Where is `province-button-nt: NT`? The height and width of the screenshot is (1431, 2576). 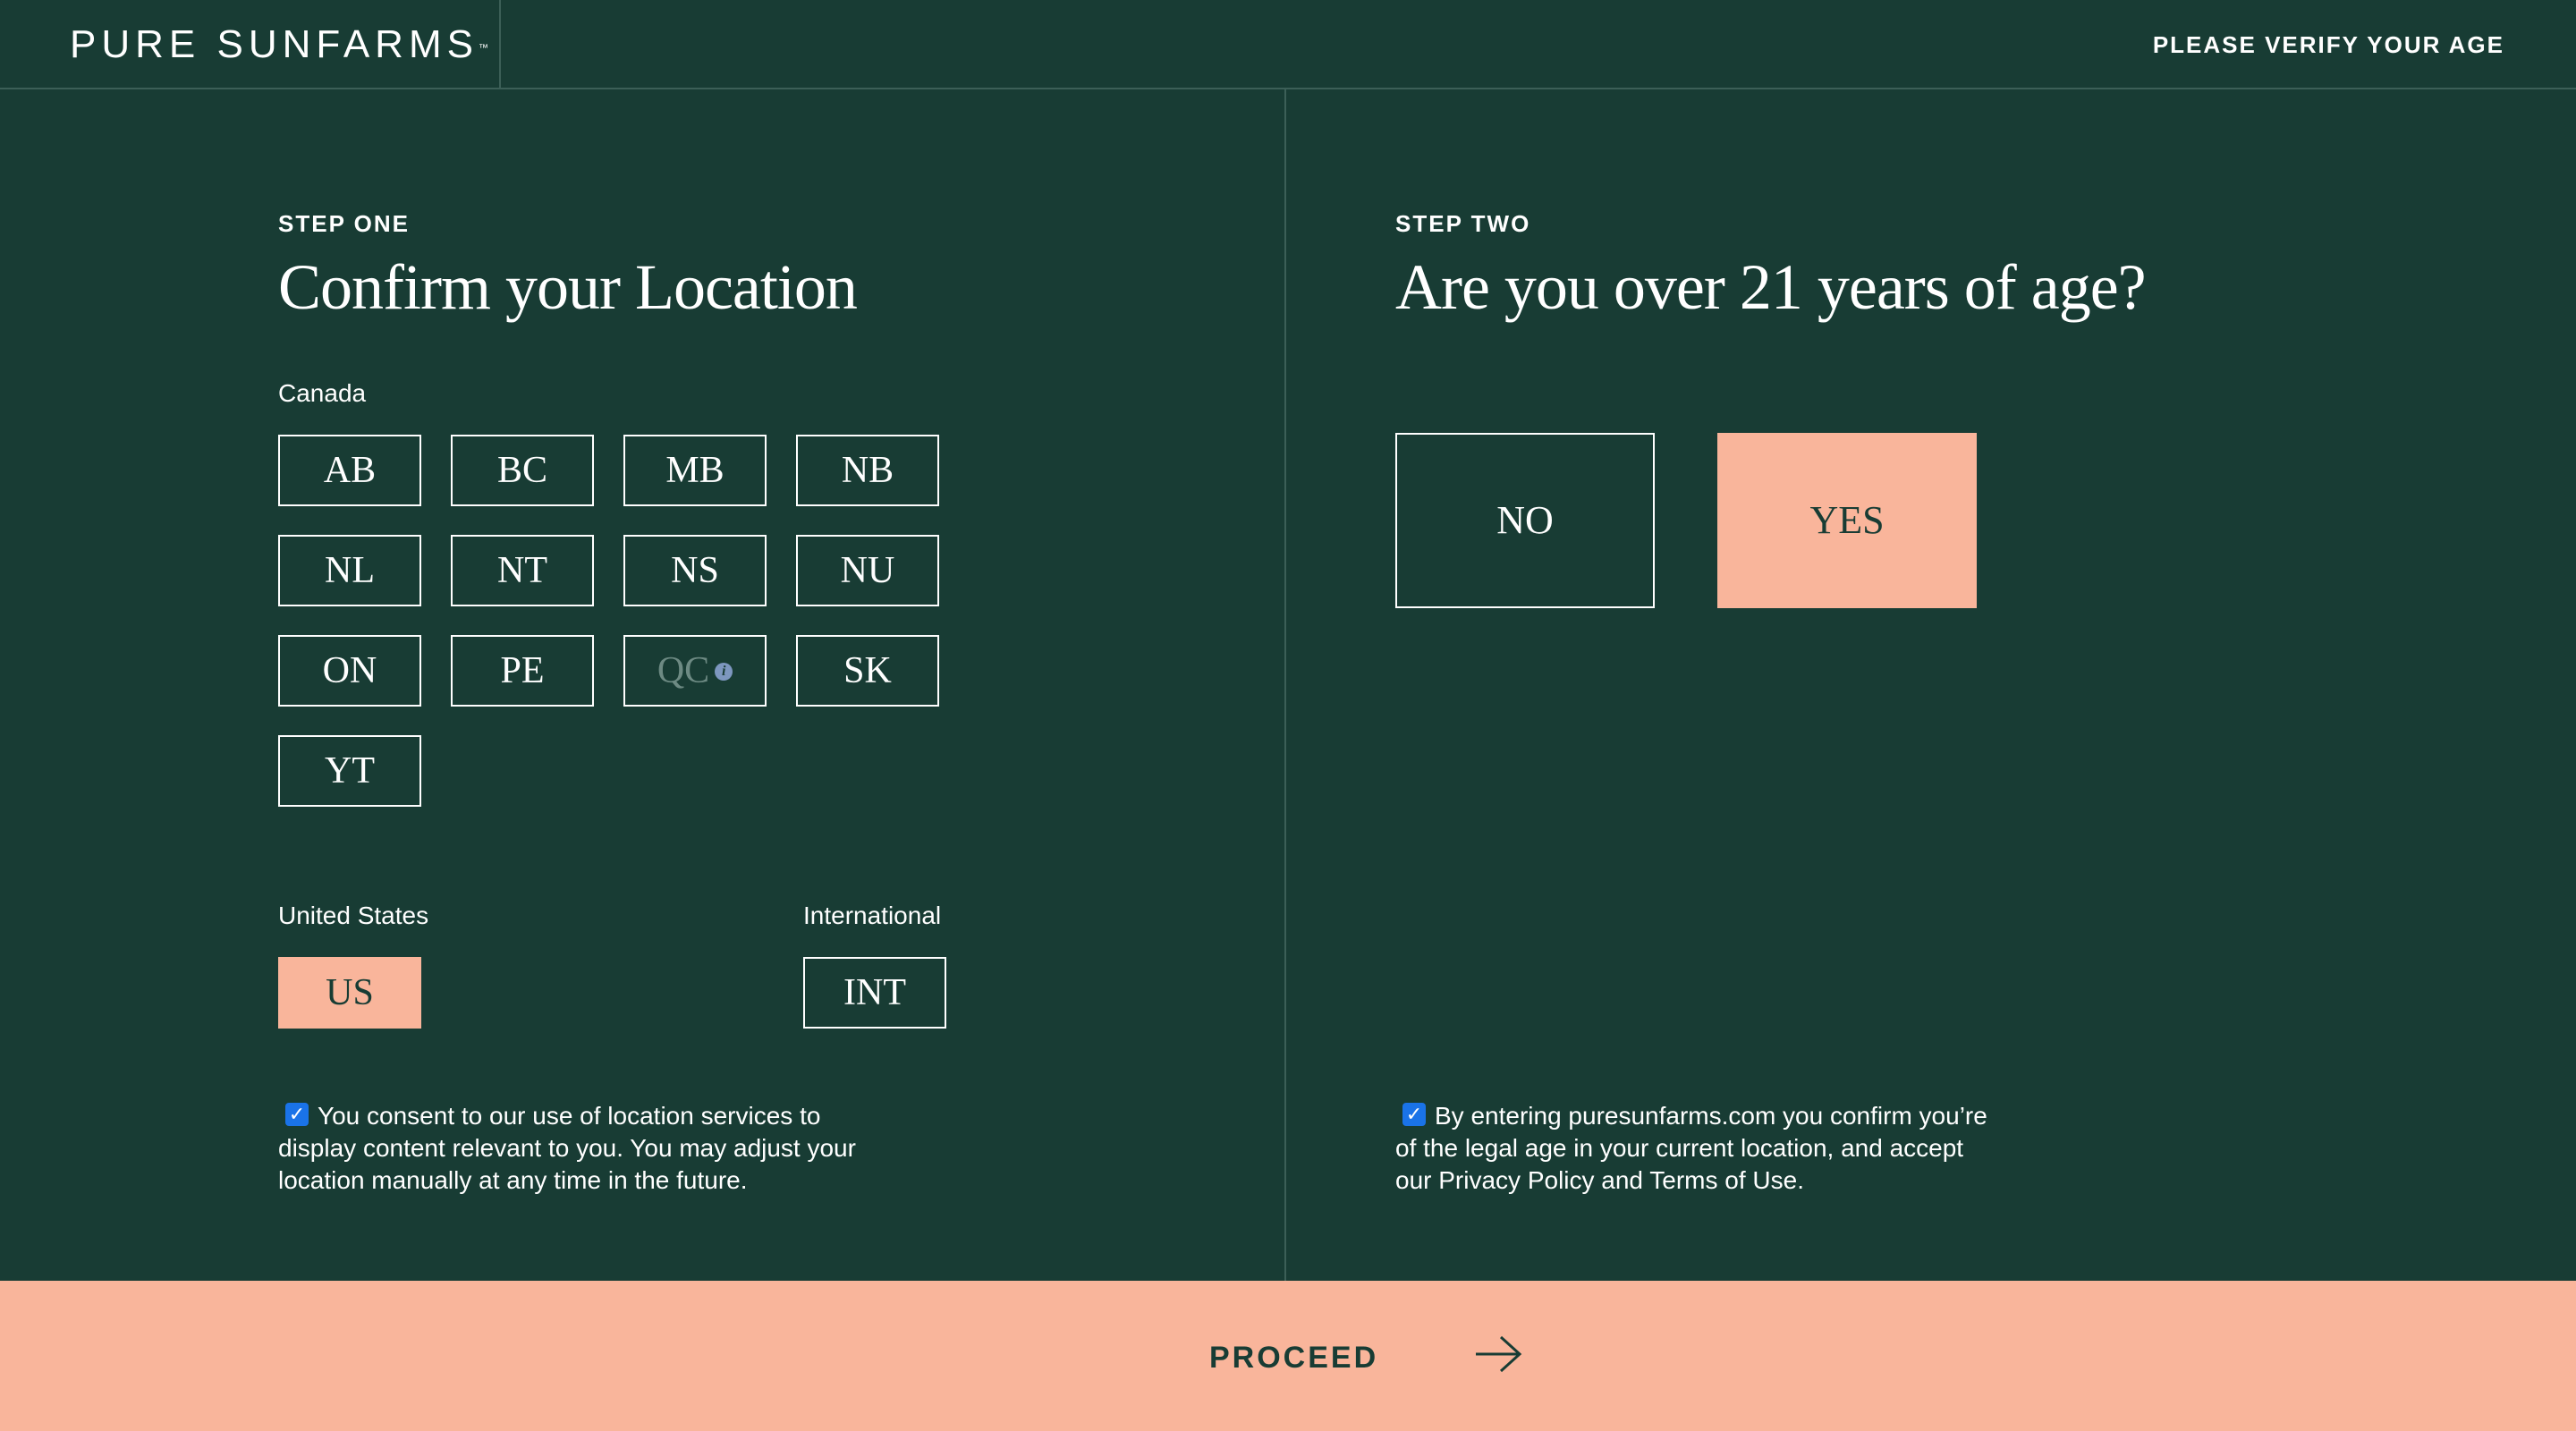 province-button-nt: NT is located at coordinates (522, 570).